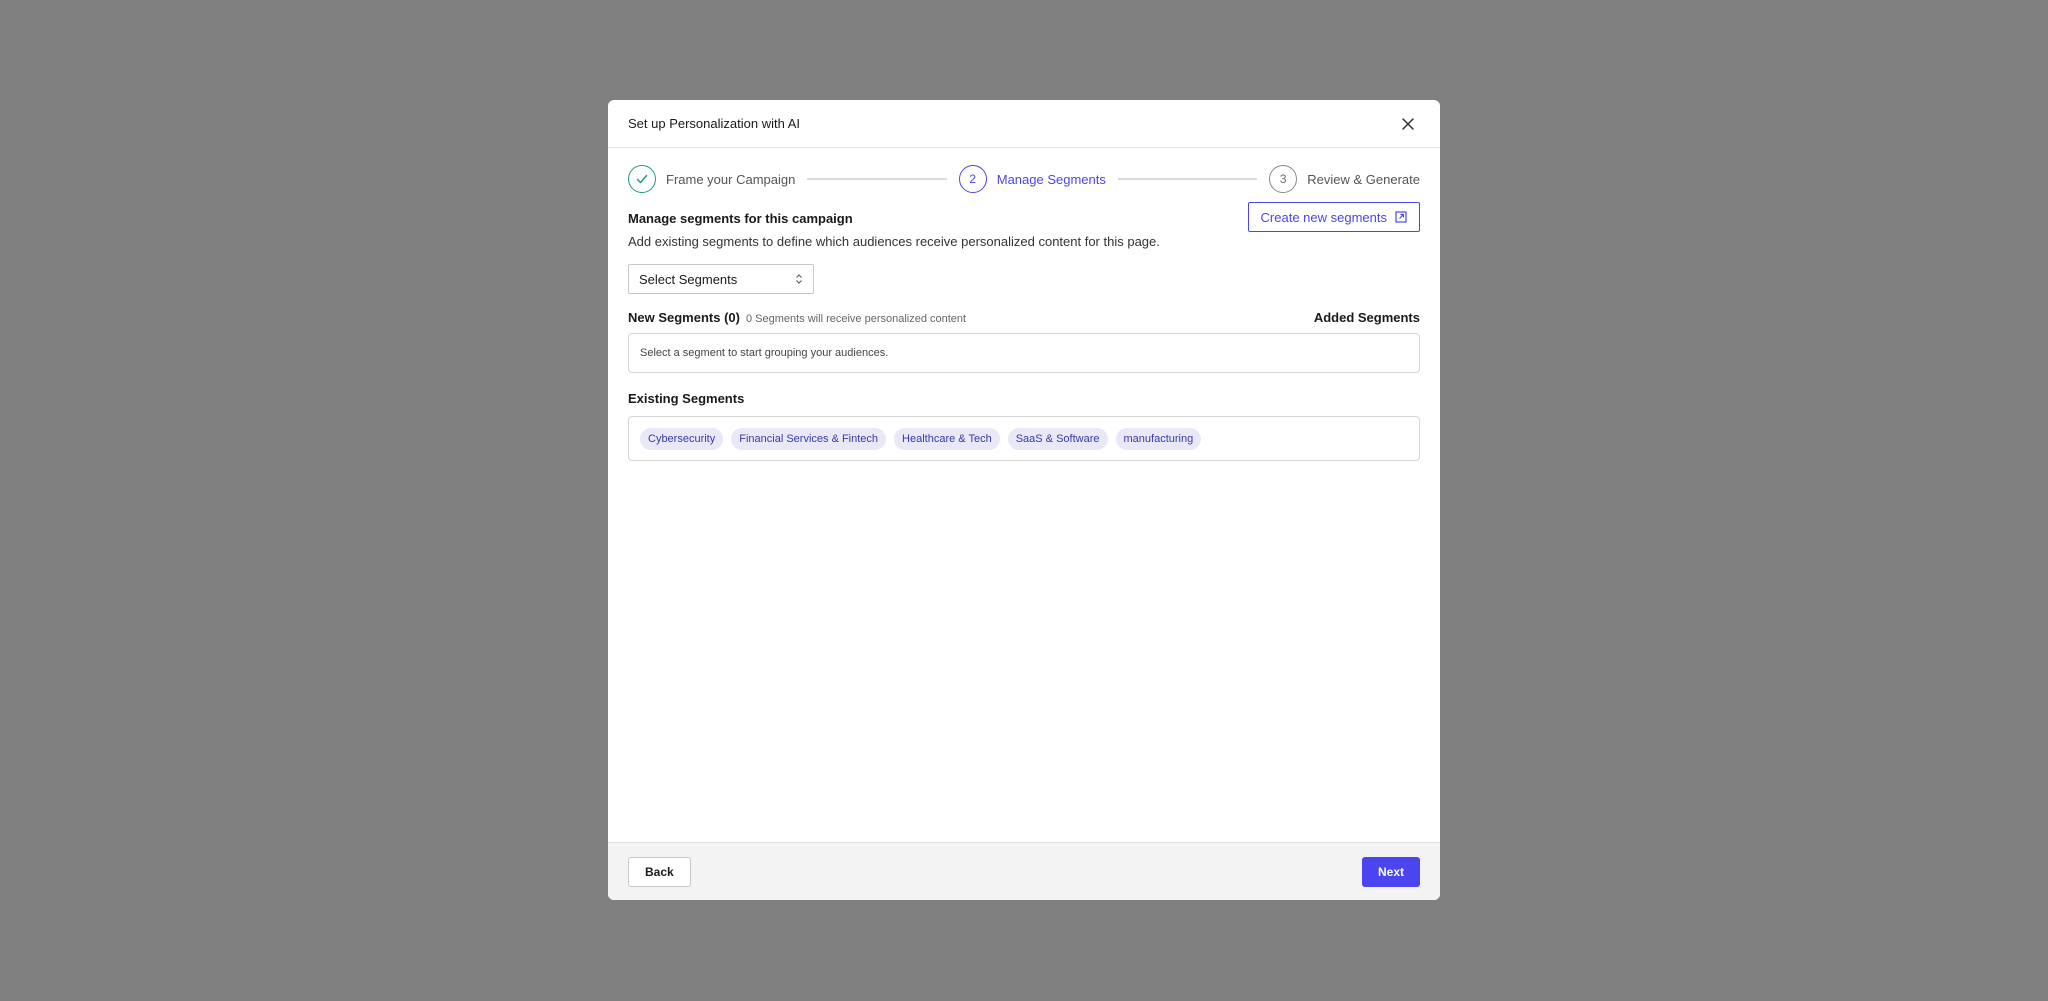  I want to click on step-label: Frame your Campaign, so click(731, 179).